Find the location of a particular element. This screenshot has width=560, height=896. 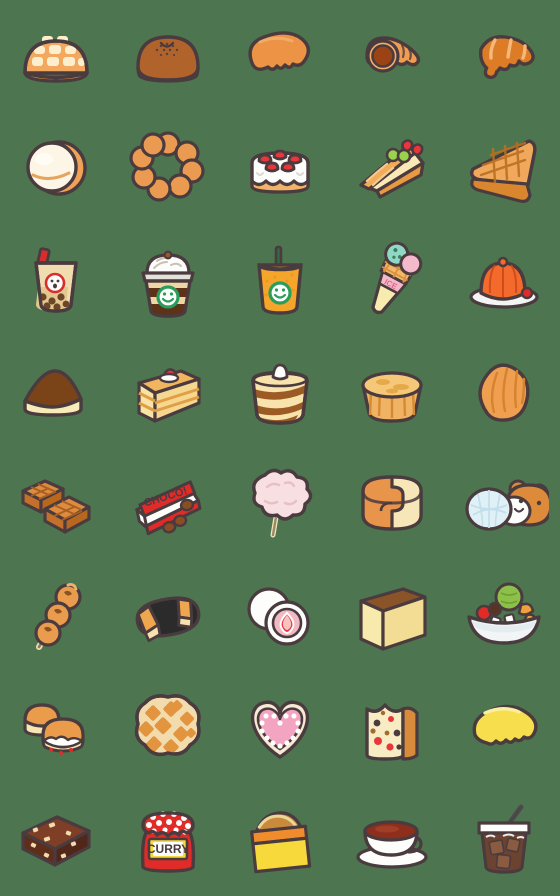

sticker-tea-cup: Iced coffee is located at coordinates (392, 840).